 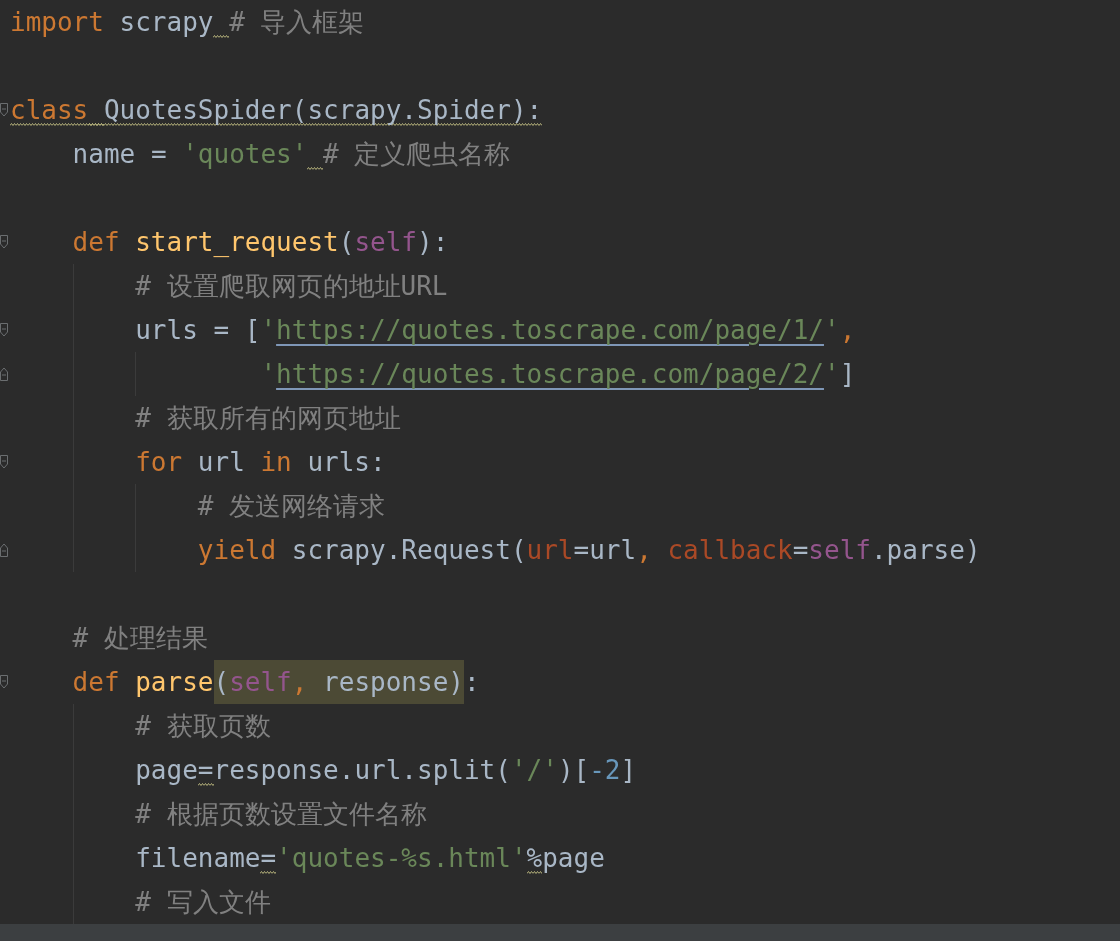 What do you see at coordinates (221, 462) in the screenshot?
I see `code-text: url` at bounding box center [221, 462].